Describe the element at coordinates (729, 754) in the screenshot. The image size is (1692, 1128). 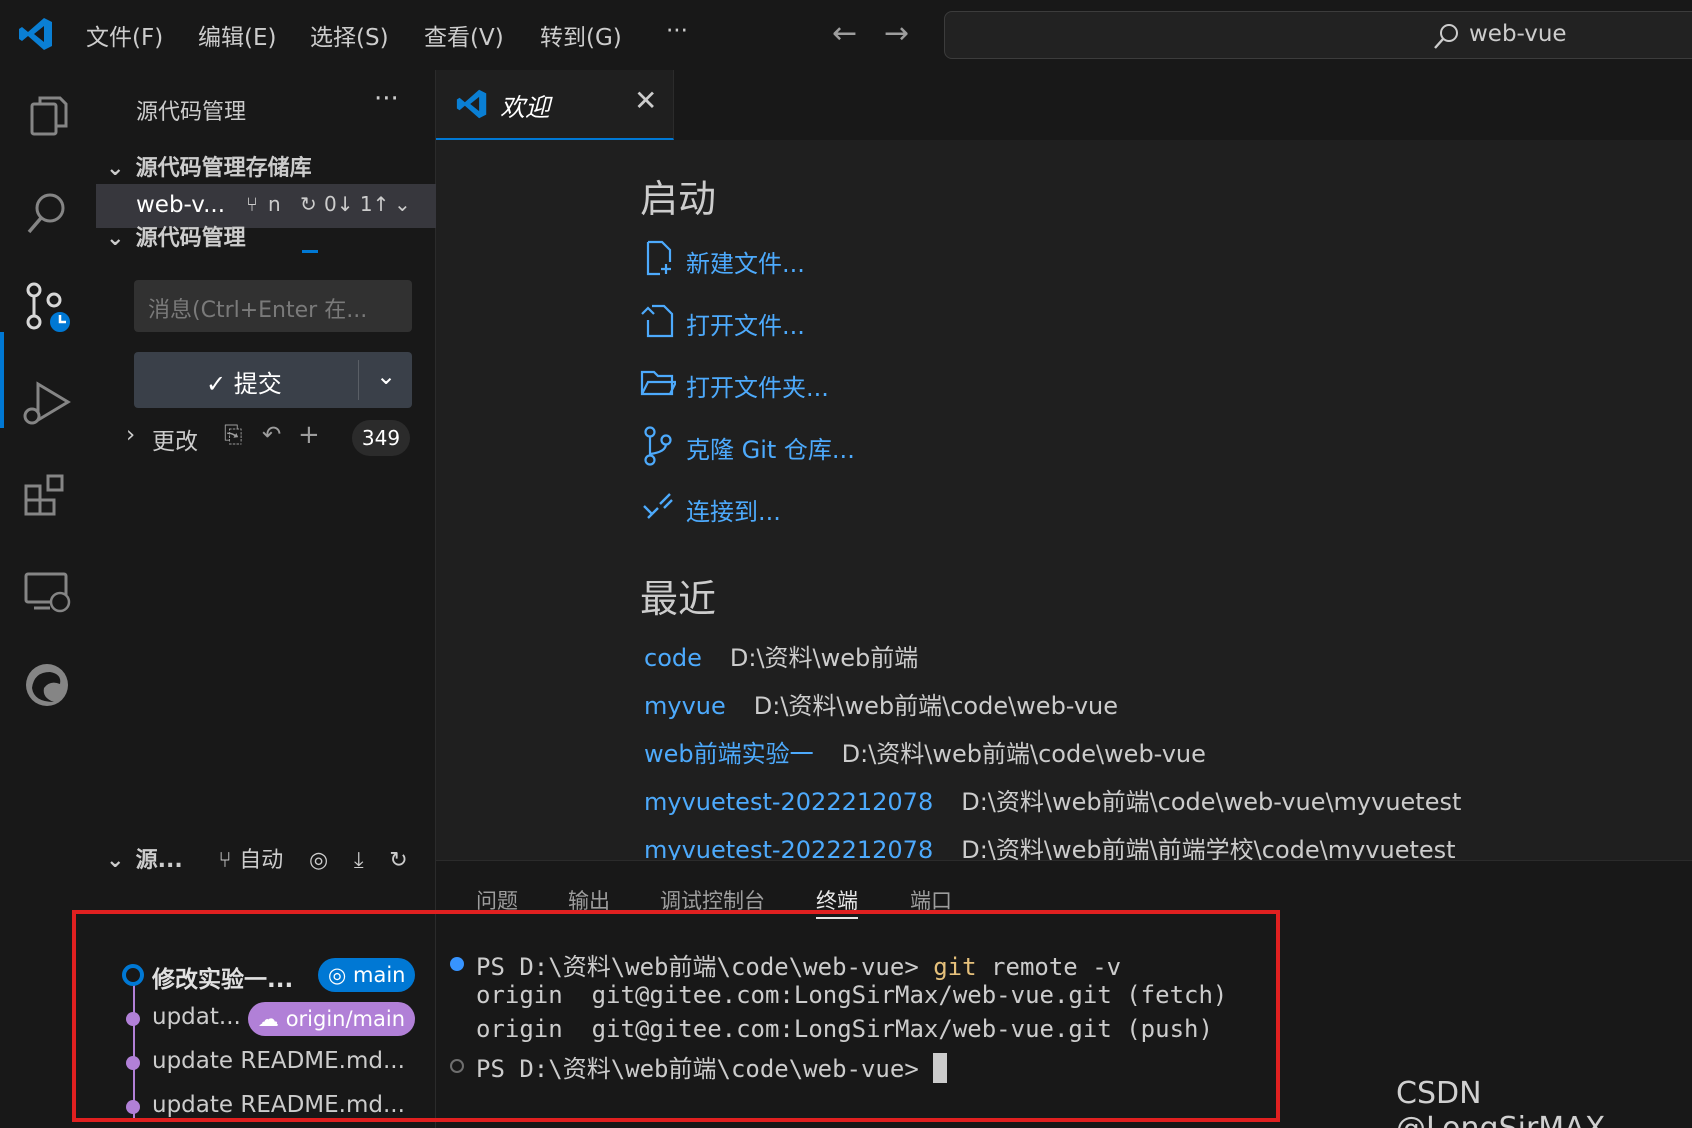
I see `recent-item-name: web前端实验一` at that location.